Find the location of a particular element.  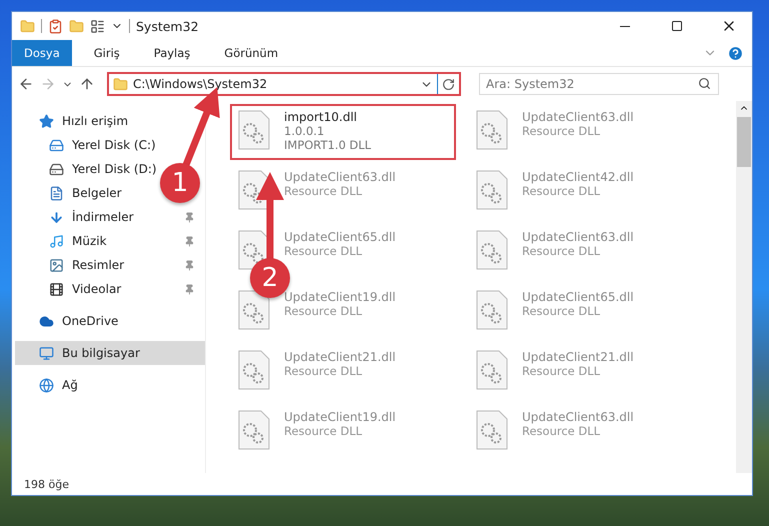

sidebar-link: Ağ is located at coordinates (70, 385).